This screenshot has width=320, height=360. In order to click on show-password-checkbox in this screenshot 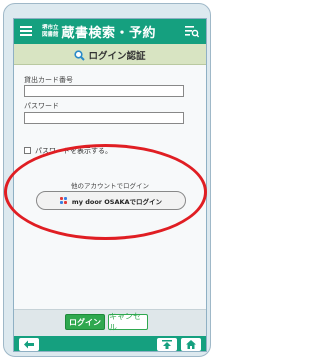, I will do `click(27, 150)`.